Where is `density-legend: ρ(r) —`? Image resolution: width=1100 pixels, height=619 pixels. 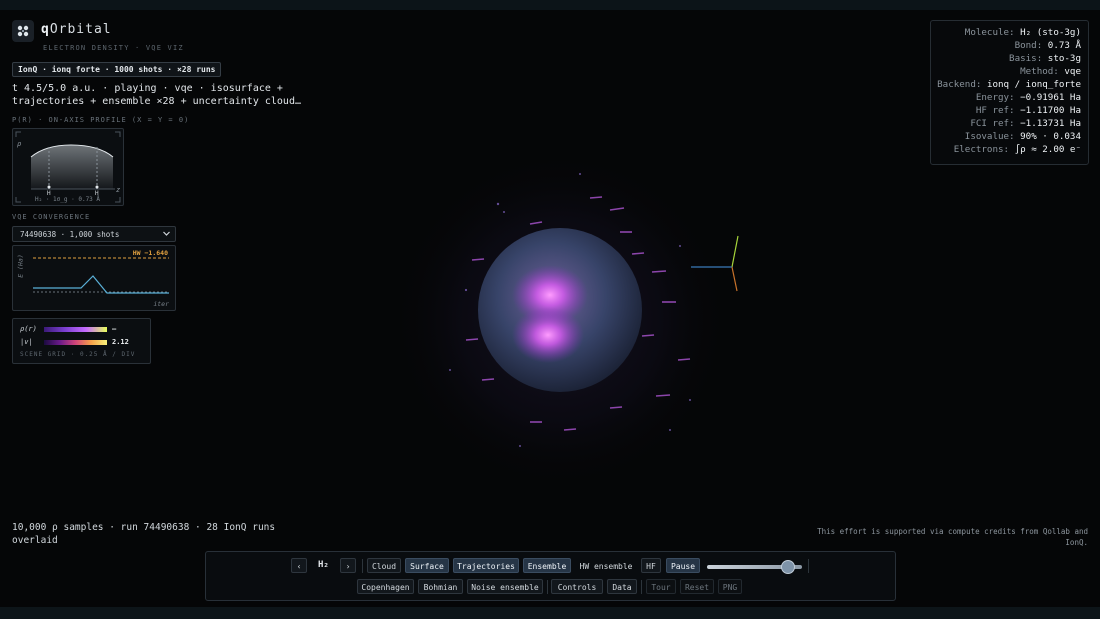 density-legend: ρ(r) — is located at coordinates (68, 329).